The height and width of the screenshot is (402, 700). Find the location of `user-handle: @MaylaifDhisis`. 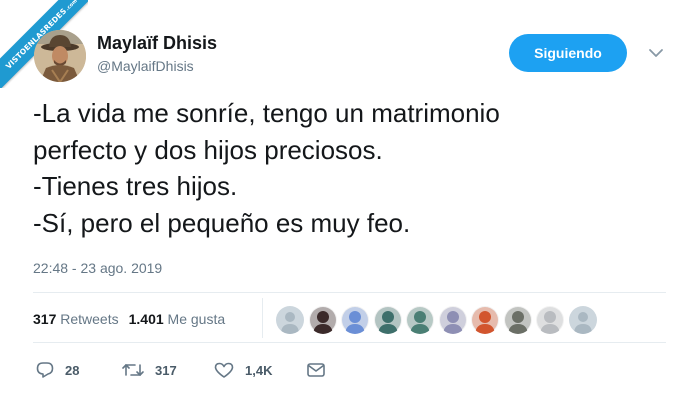

user-handle: @MaylaifDhisis is located at coordinates (145, 66).